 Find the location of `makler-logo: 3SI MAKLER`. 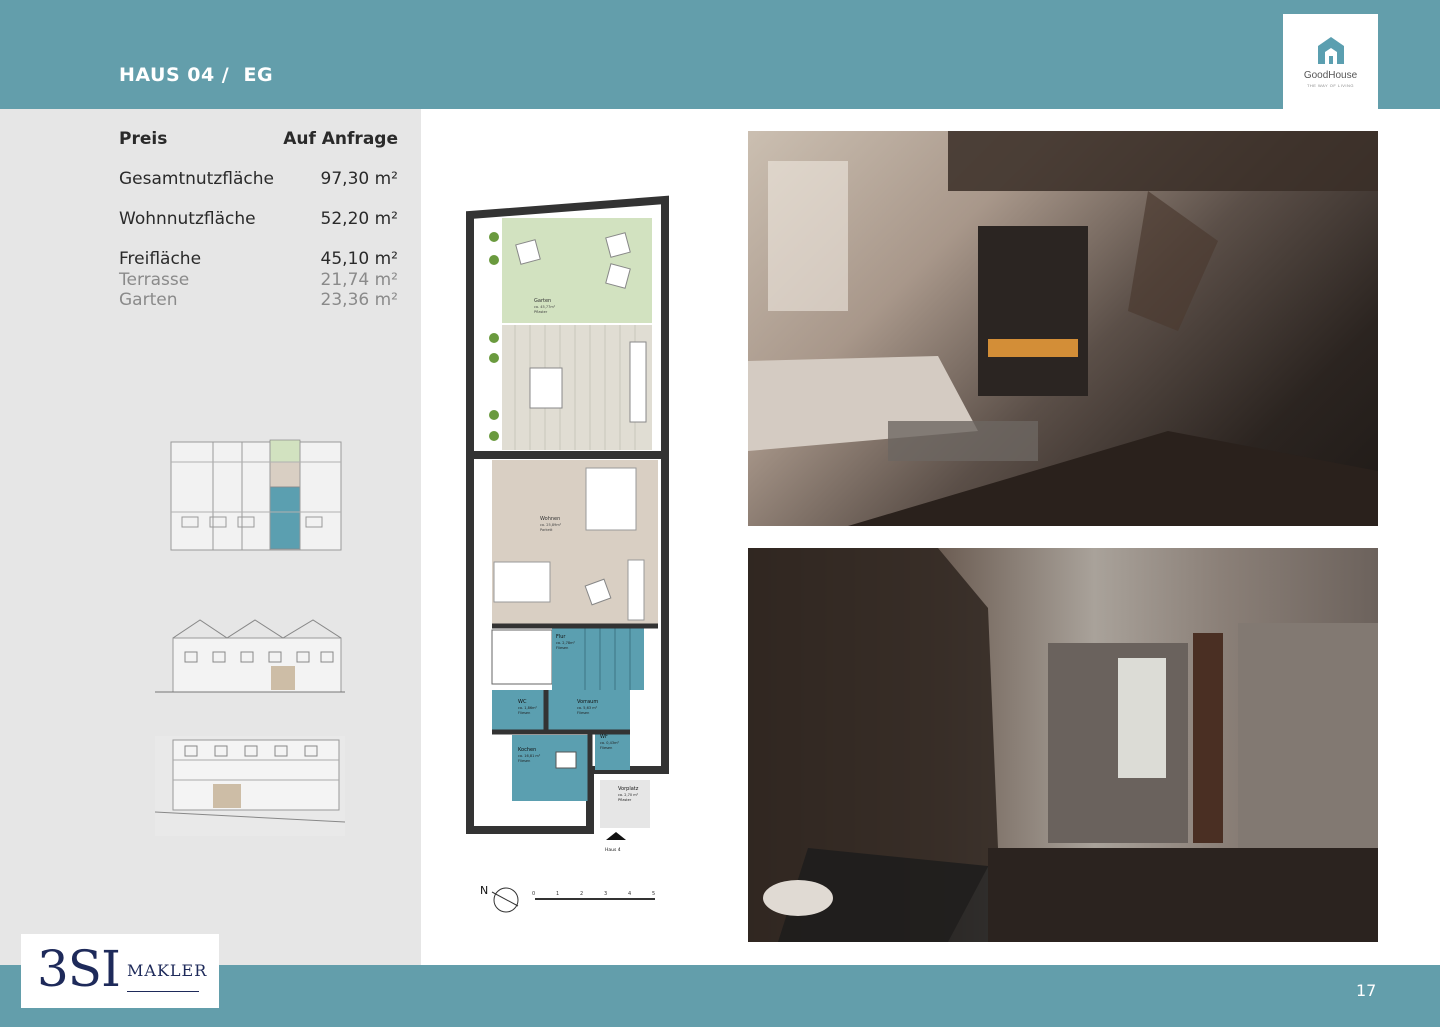

makler-logo: 3SI MAKLER is located at coordinates (120, 971).